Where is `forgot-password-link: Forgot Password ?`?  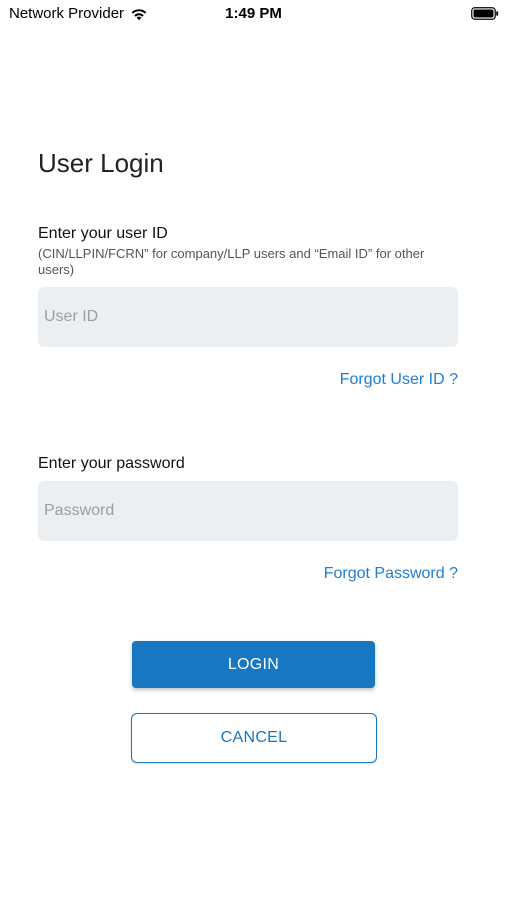 forgot-password-link: Forgot Password ? is located at coordinates (391, 574).